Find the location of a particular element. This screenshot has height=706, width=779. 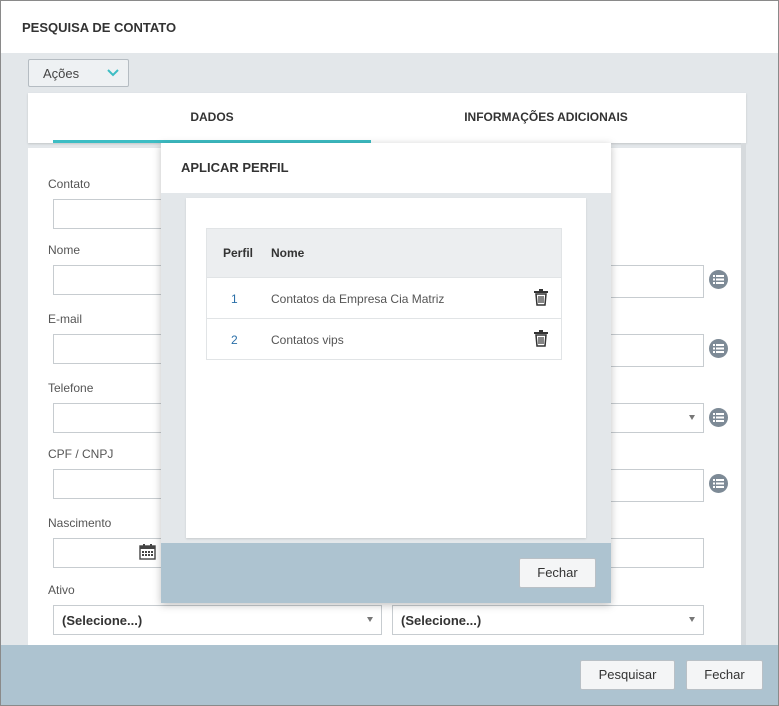

tab-bar: DADOS INFORMAÇÕES ADICIONAIS is located at coordinates (387, 118).